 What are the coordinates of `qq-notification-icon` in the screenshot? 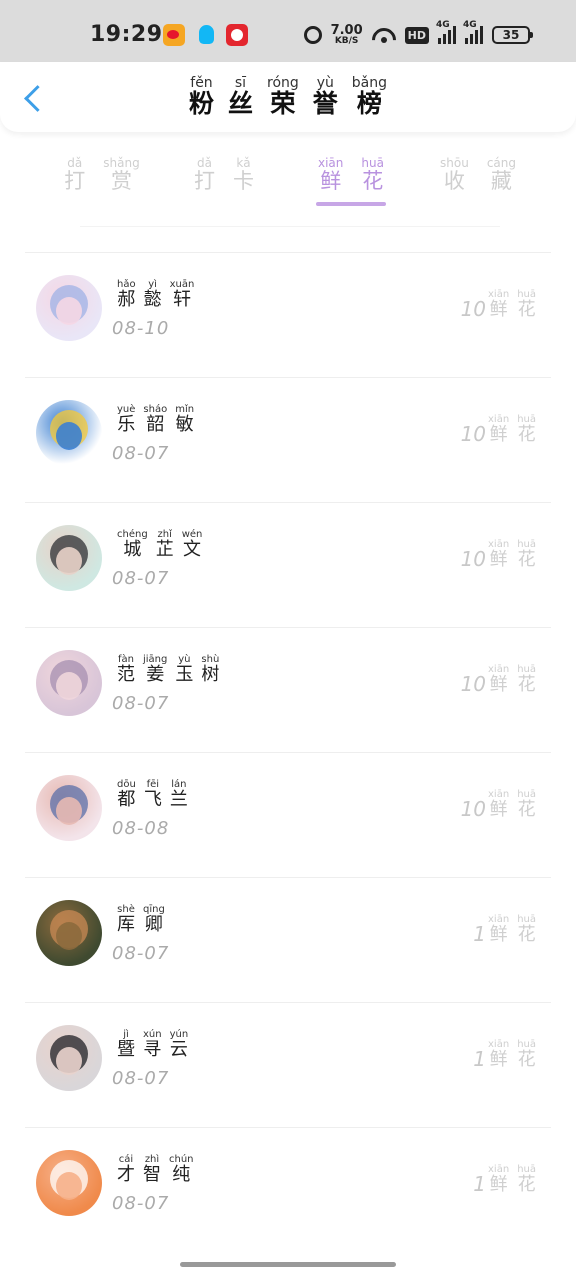 It's located at (207, 35).